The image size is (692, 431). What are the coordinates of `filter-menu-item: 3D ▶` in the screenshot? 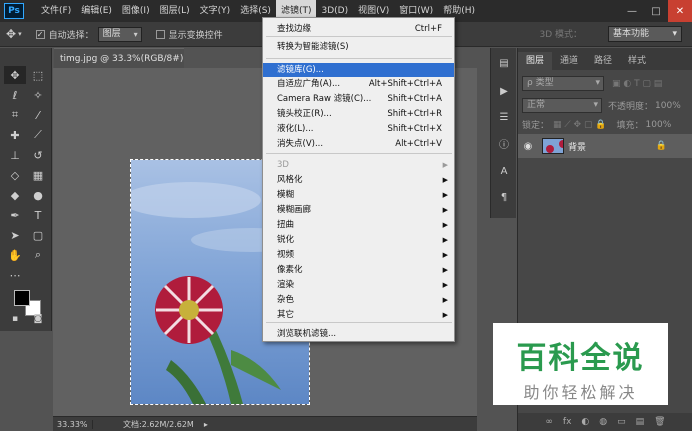 It's located at (358, 165).